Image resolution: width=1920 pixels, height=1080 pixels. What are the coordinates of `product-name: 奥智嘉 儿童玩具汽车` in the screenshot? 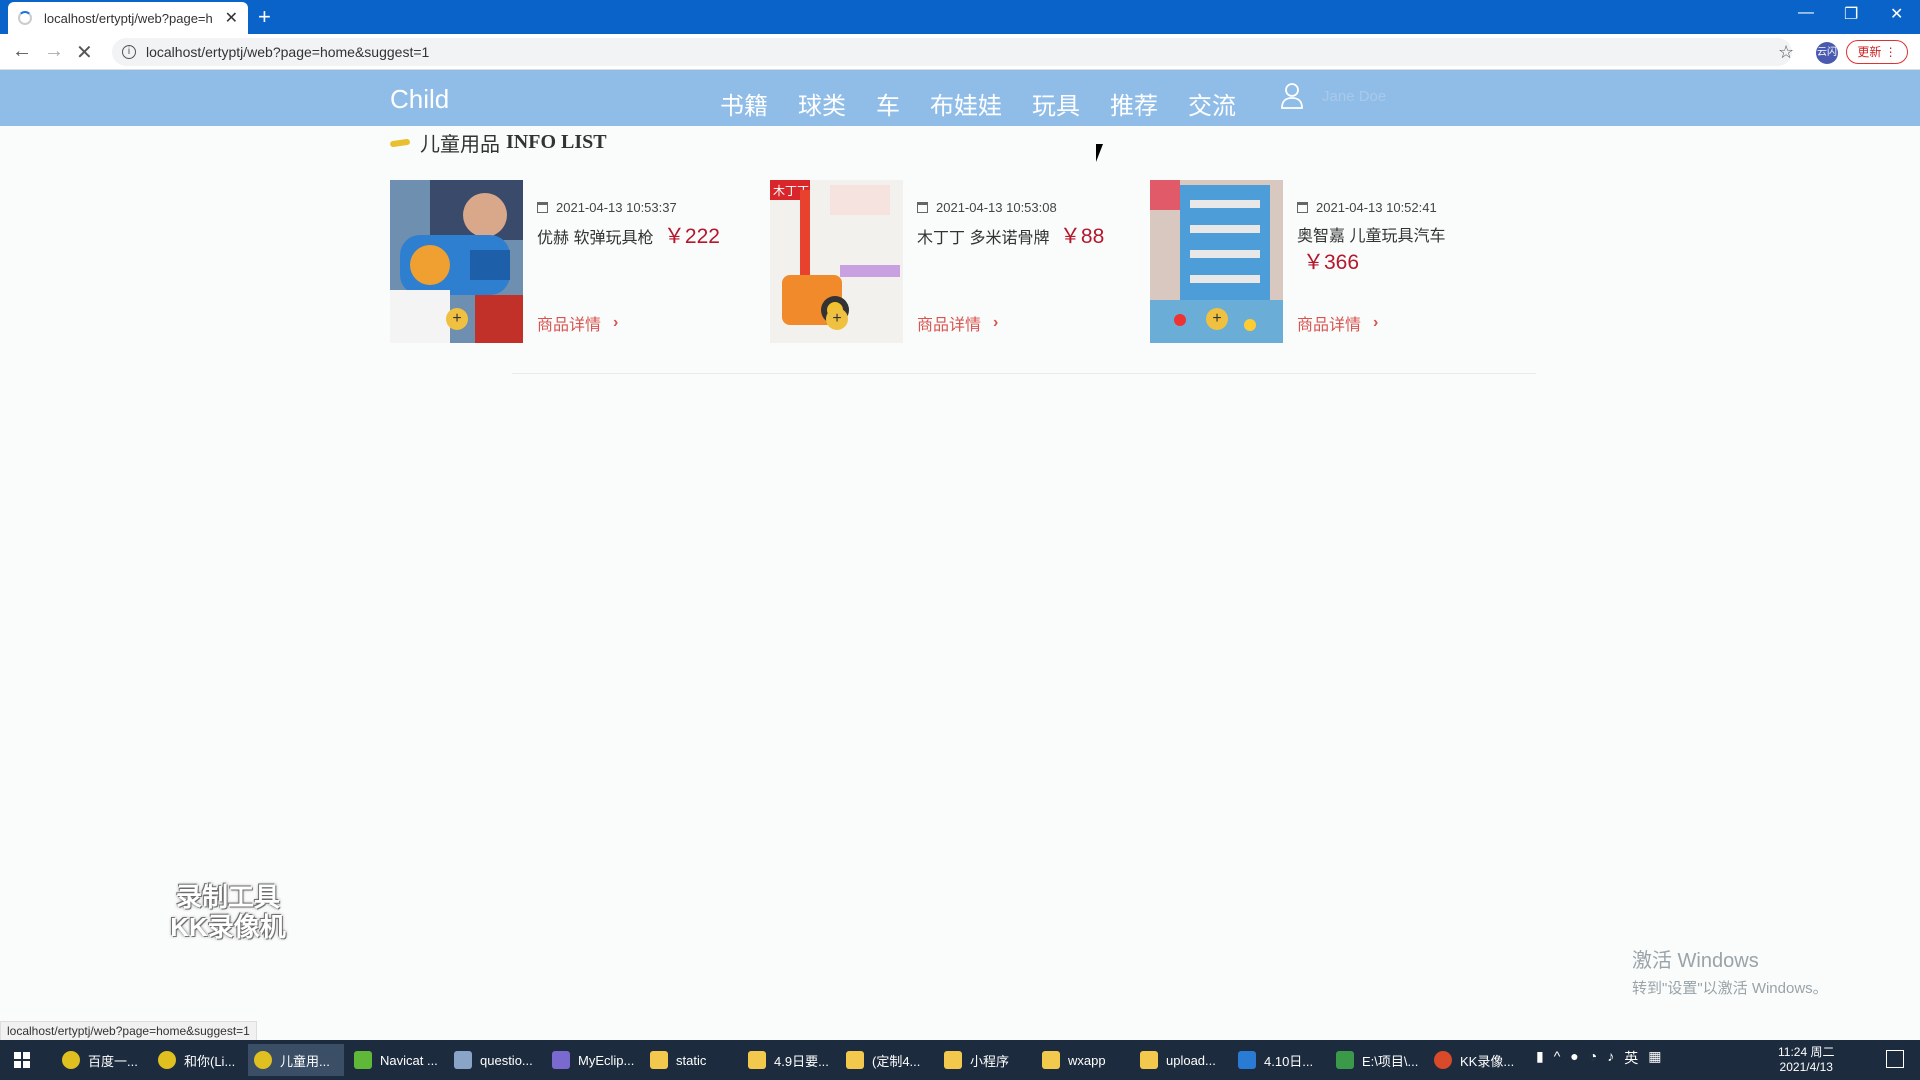 It's located at (1371, 236).